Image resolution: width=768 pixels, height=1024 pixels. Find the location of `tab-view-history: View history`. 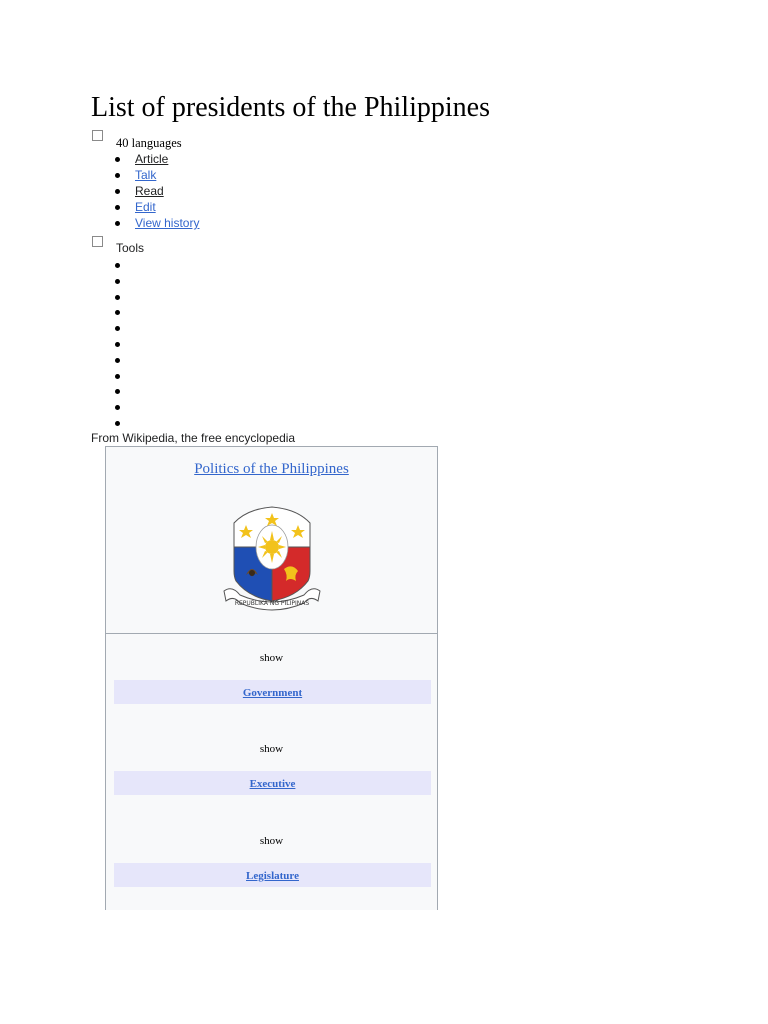

tab-view-history: View history is located at coordinates (155, 223).